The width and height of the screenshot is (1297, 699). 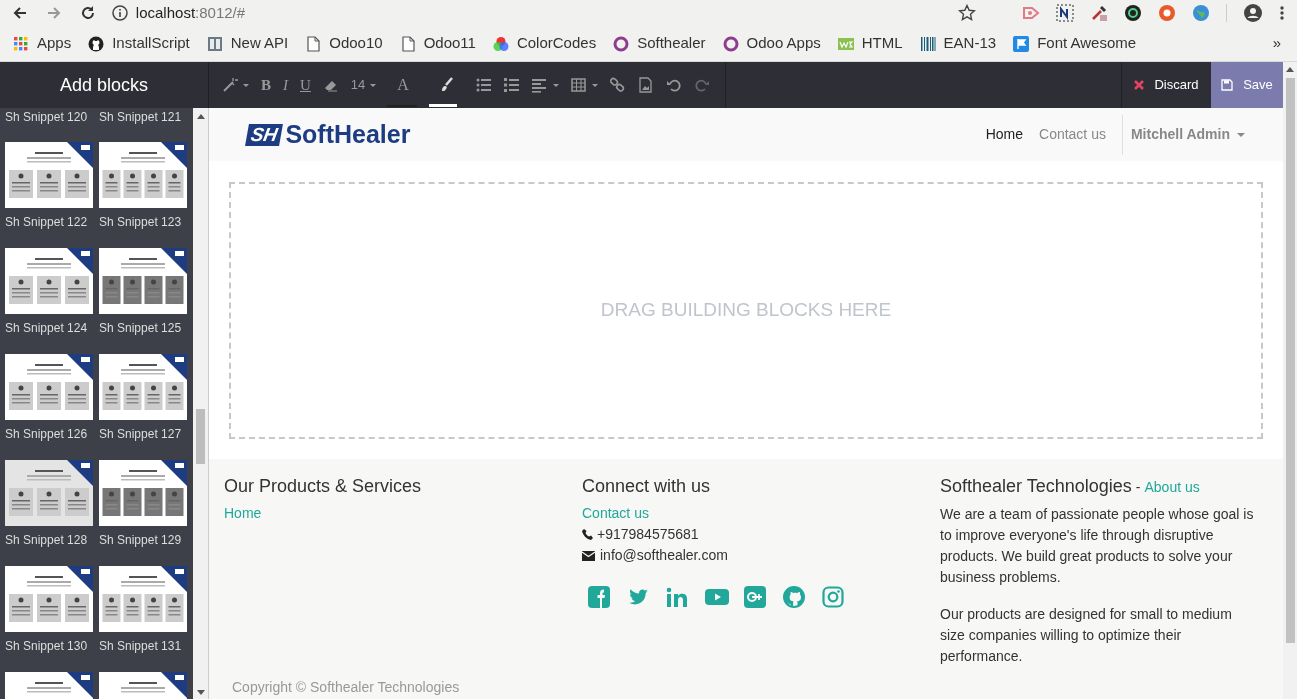 What do you see at coordinates (1099, 13) in the screenshot?
I see `eyedropper-icon` at bounding box center [1099, 13].